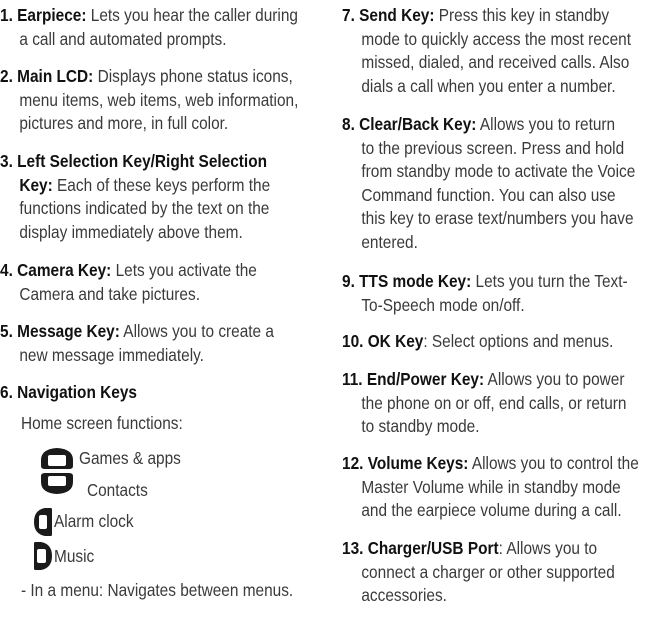  Describe the element at coordinates (74, 556) in the screenshot. I see `nav-label: Music` at that location.